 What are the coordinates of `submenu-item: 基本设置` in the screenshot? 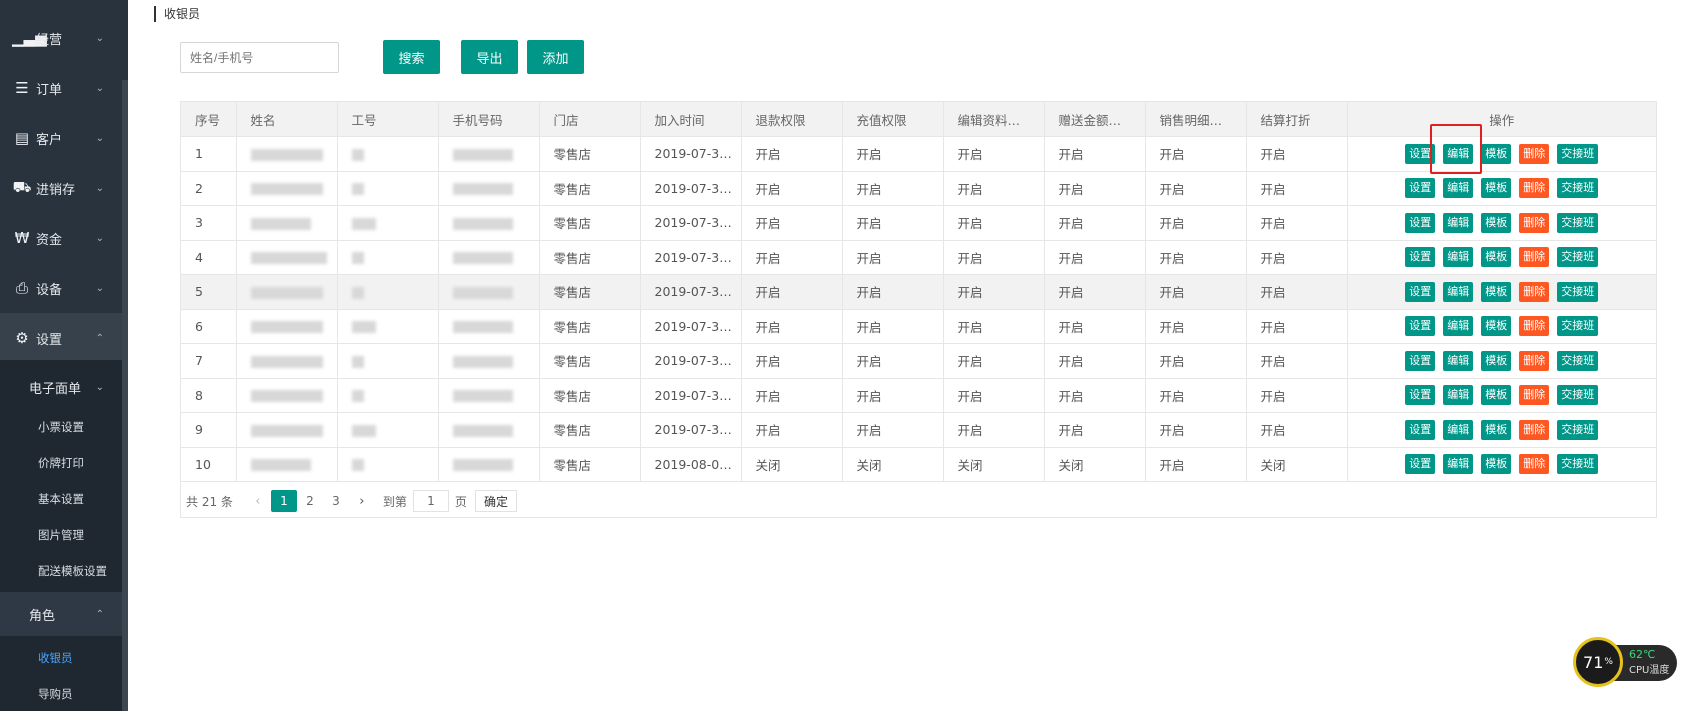 It's located at (61, 499).